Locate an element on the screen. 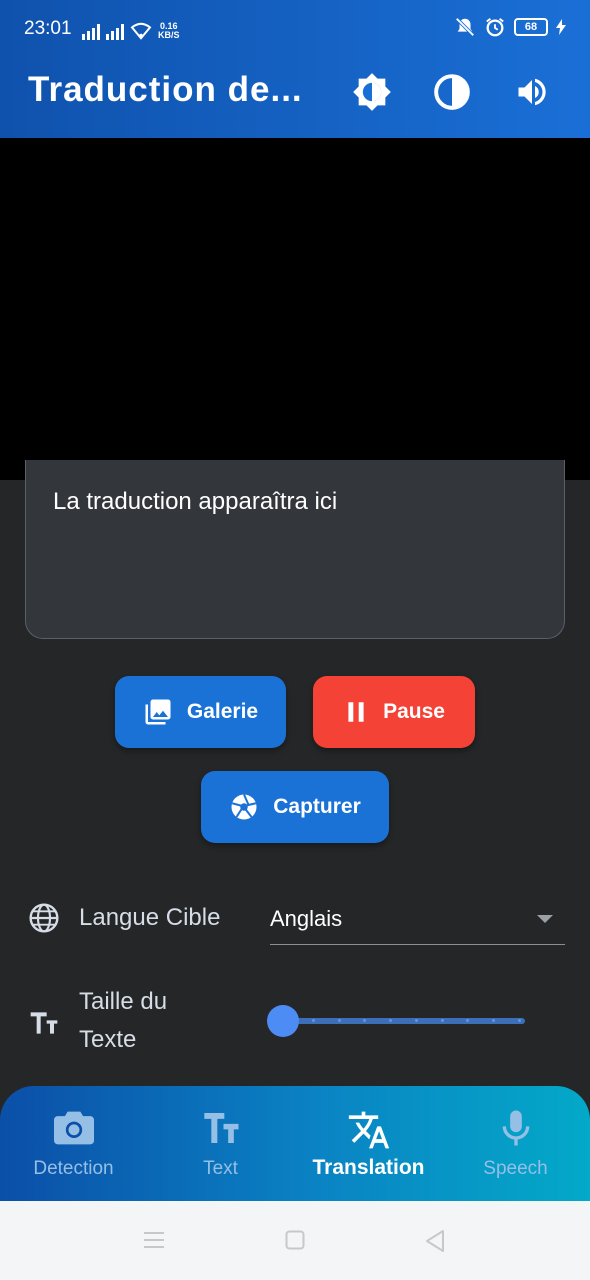  back-icon is located at coordinates (435, 1241).